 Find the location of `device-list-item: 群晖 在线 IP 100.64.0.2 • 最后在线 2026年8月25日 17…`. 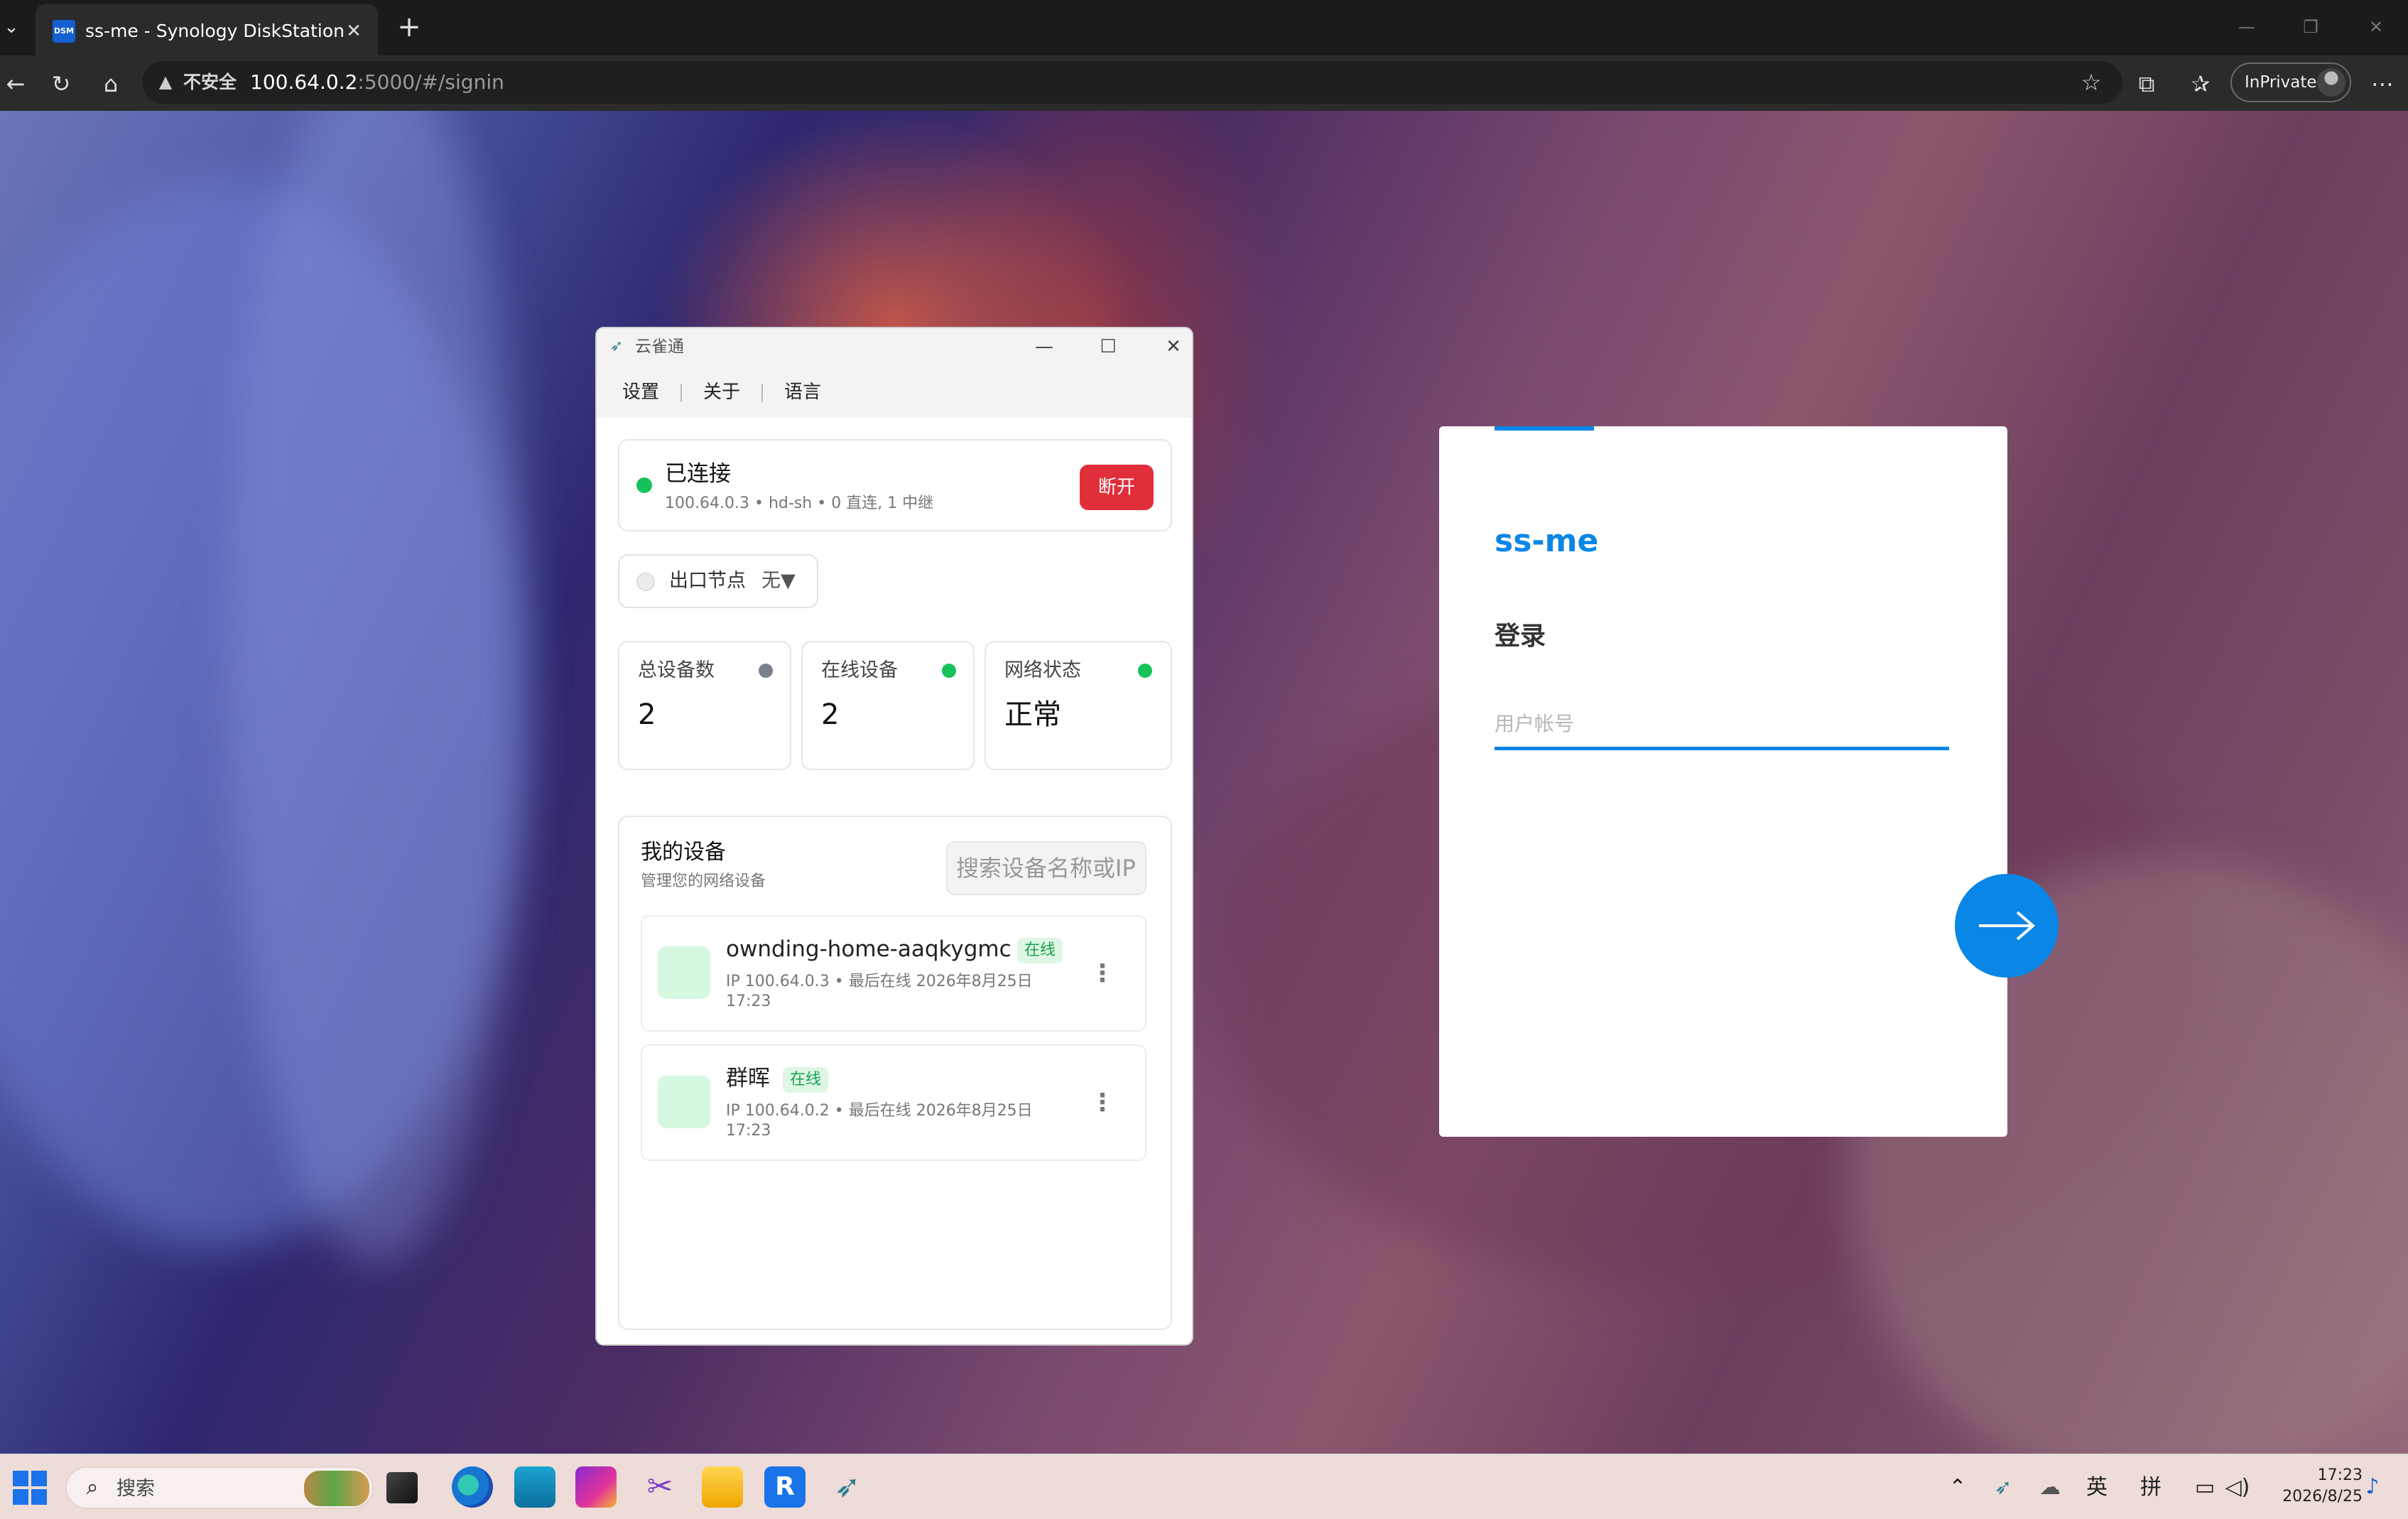

device-list-item: 群晖 在线 IP 100.64.0.2 • 最后在线 2026年8月25日 17… is located at coordinates (894, 1102).